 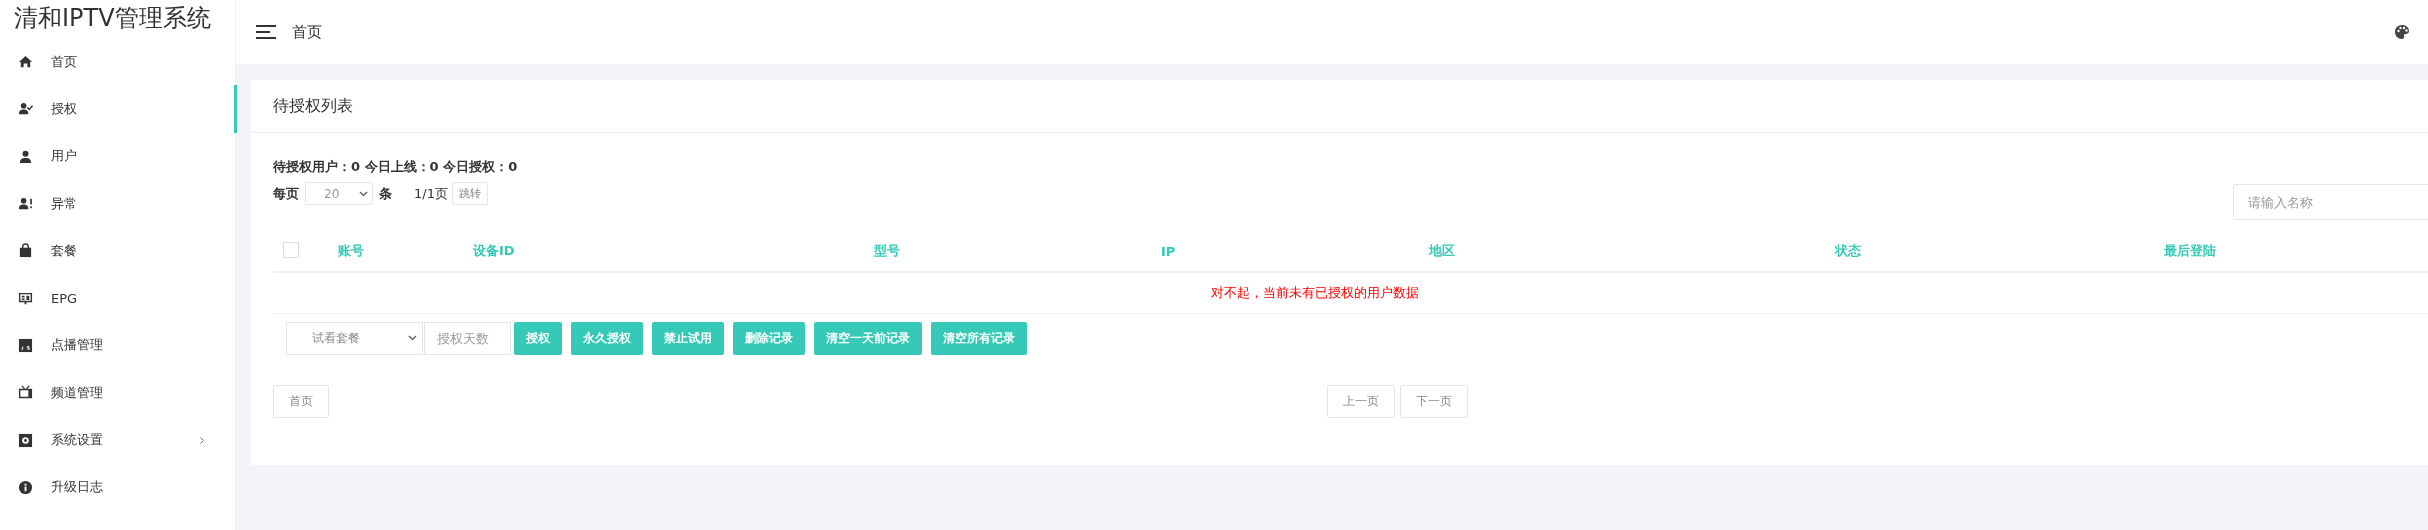 What do you see at coordinates (25, 62) in the screenshot?
I see `home-icon` at bounding box center [25, 62].